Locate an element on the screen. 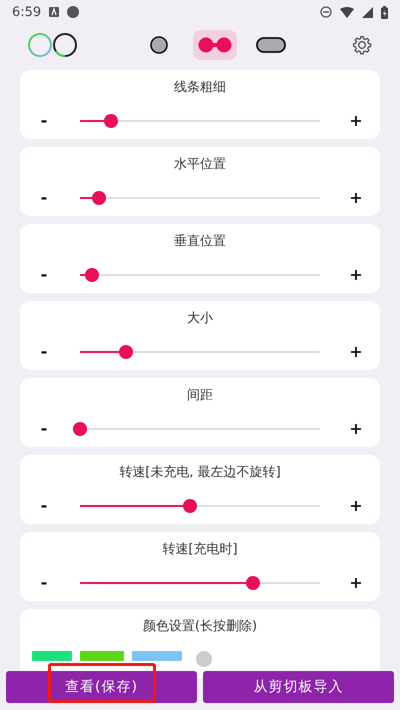  circle-icon is located at coordinates (159, 45).